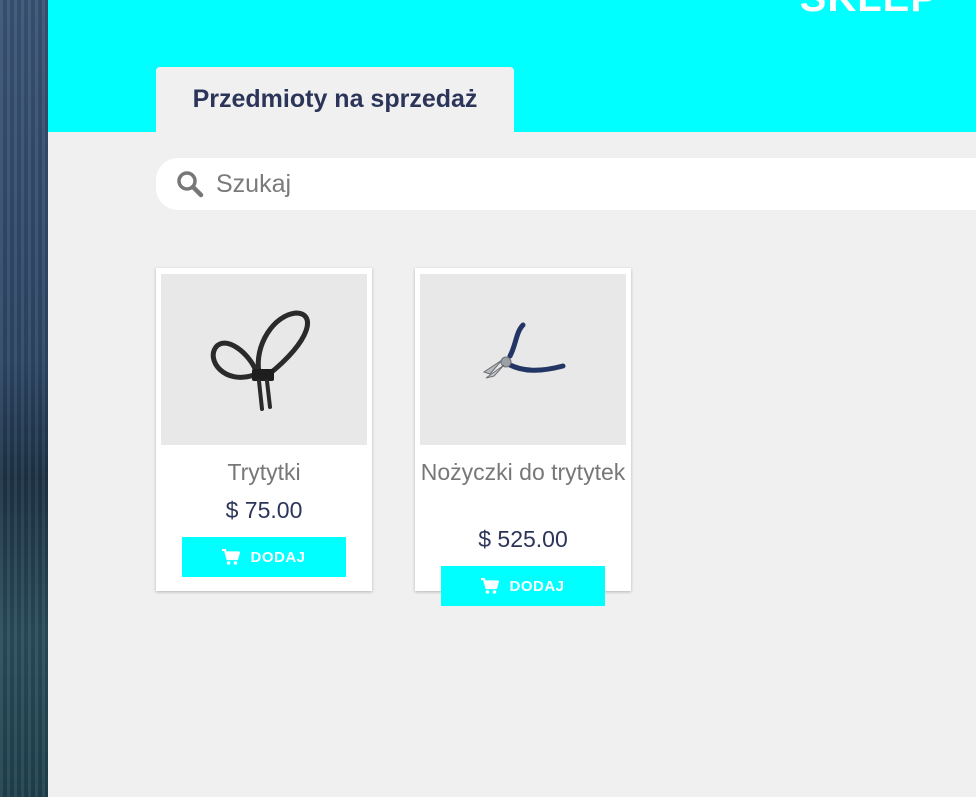 The image size is (976, 797). What do you see at coordinates (524, 350) in the screenshot?
I see `pliers-icon` at bounding box center [524, 350].